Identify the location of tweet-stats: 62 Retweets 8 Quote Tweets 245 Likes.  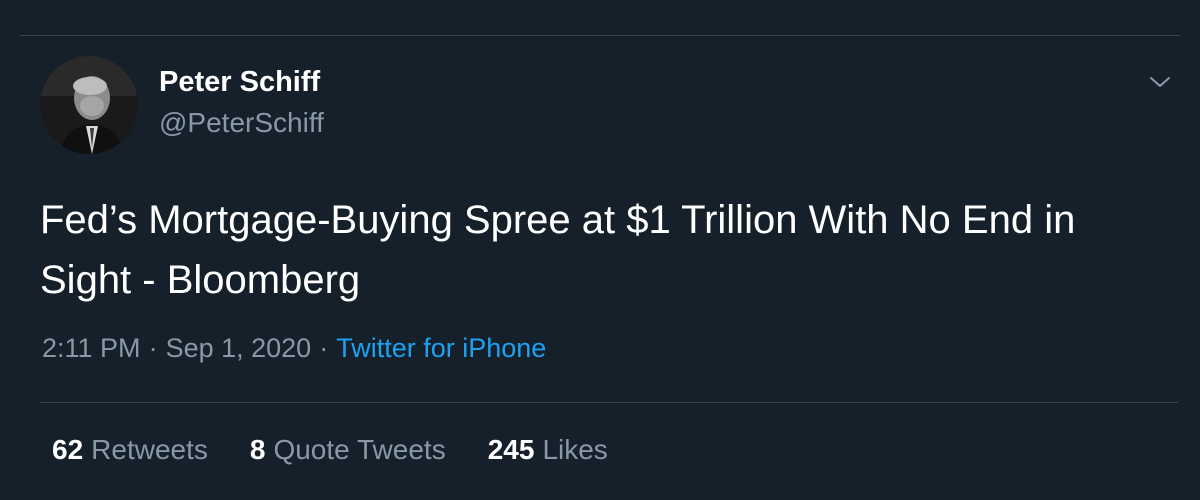
(351, 450).